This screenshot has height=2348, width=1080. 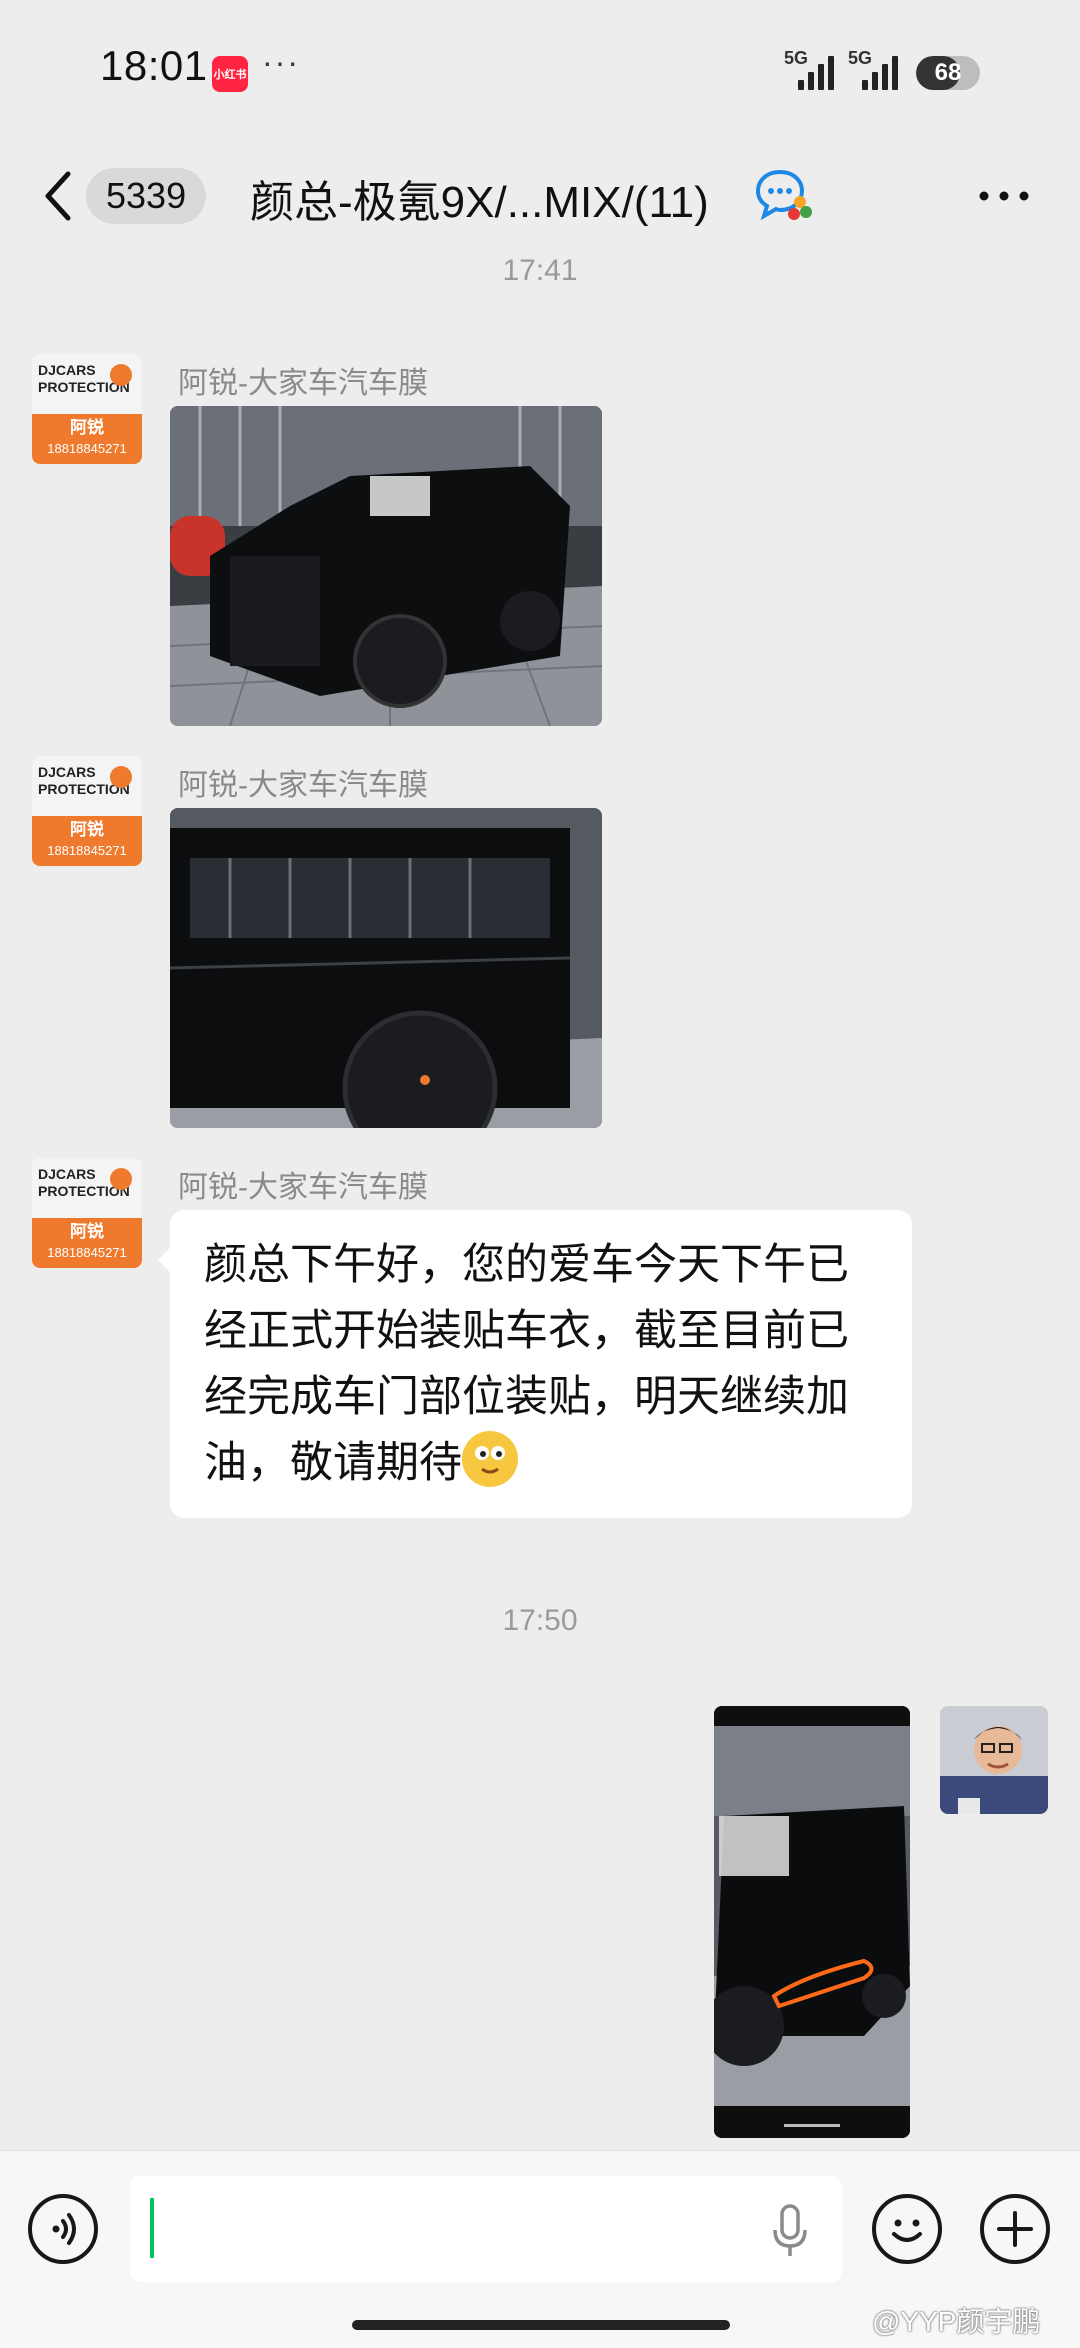 I want to click on signal-label-2: 5G, so click(x=860, y=58).